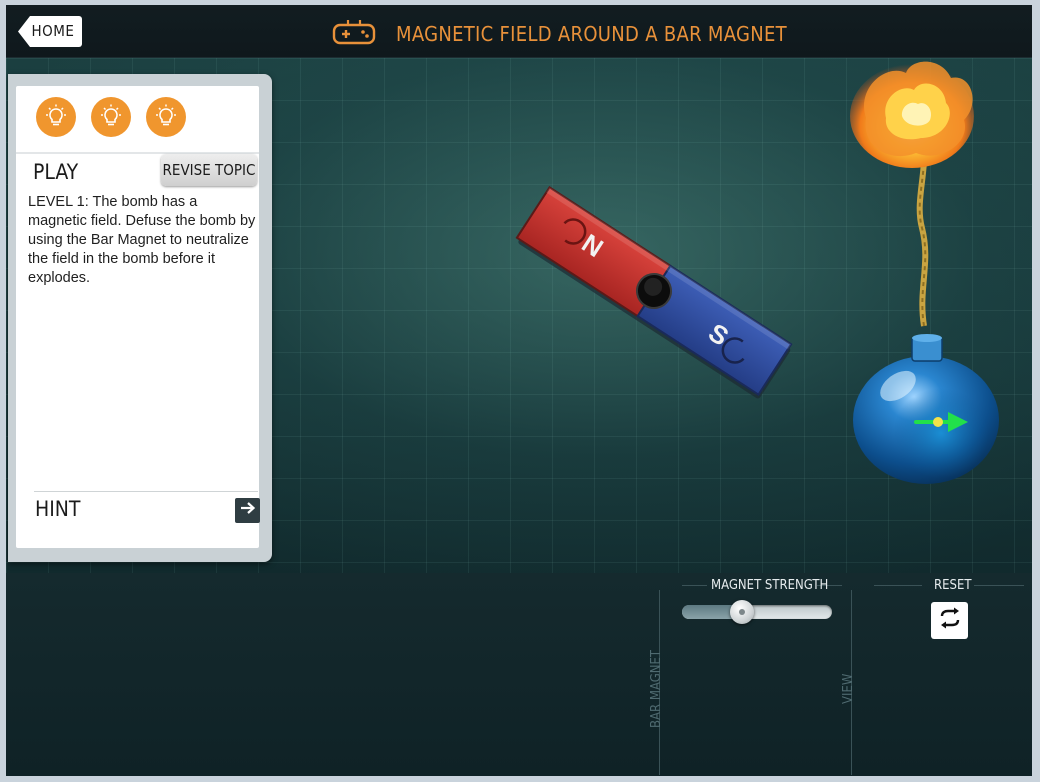 The width and height of the screenshot is (1040, 782). What do you see at coordinates (770, 585) in the screenshot?
I see `magnet-strength-label: MAGNET STRENGTH` at bounding box center [770, 585].